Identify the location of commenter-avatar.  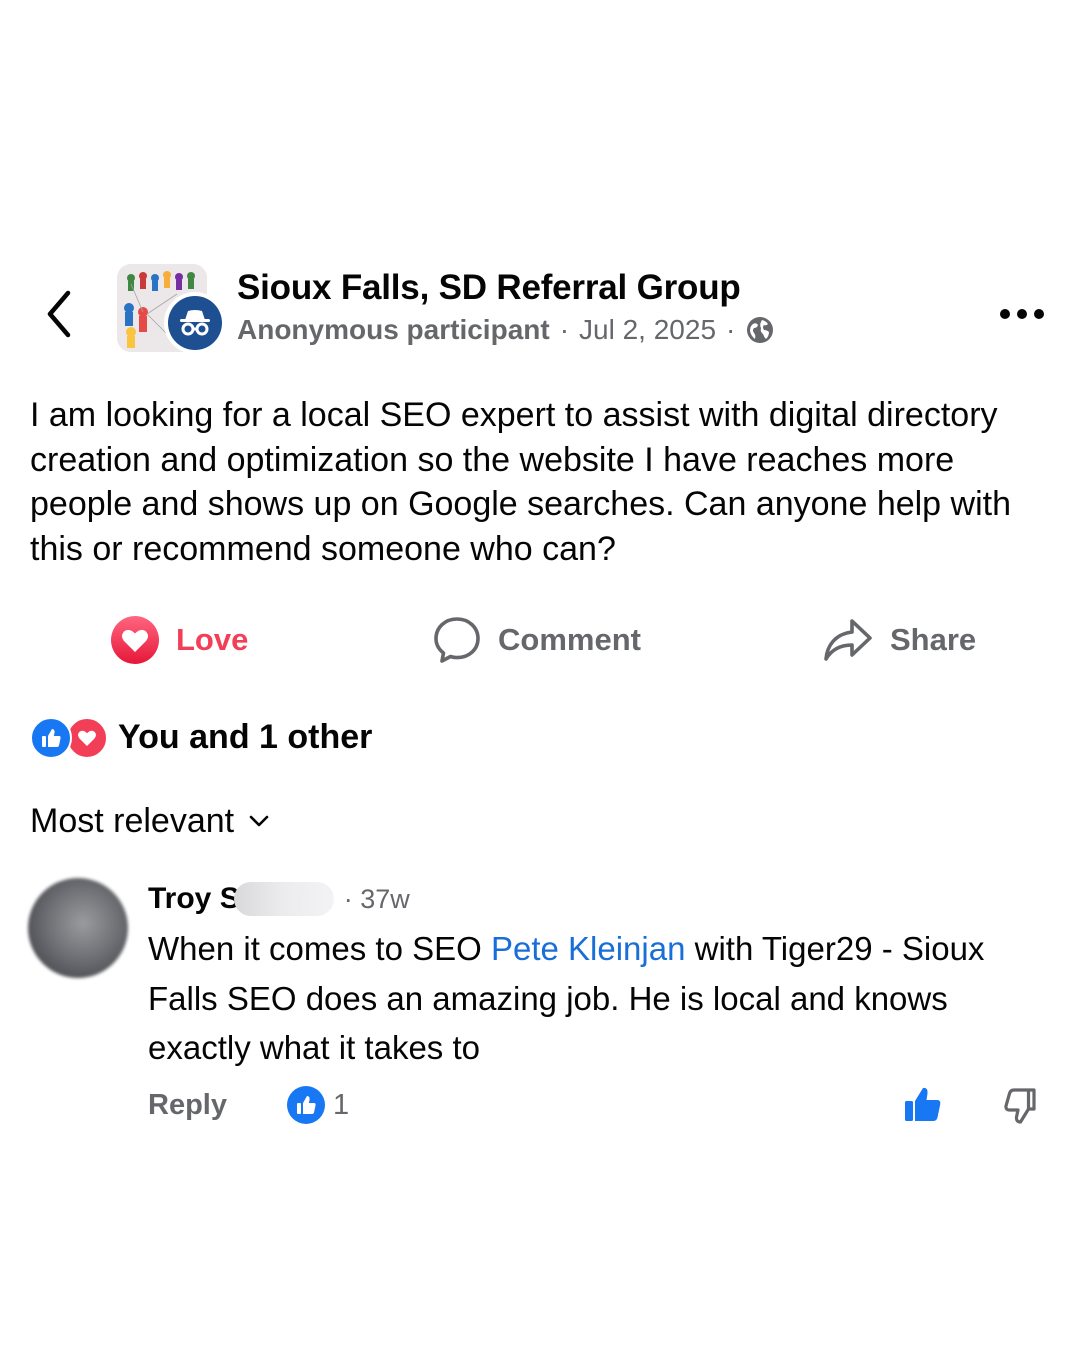
(78, 928).